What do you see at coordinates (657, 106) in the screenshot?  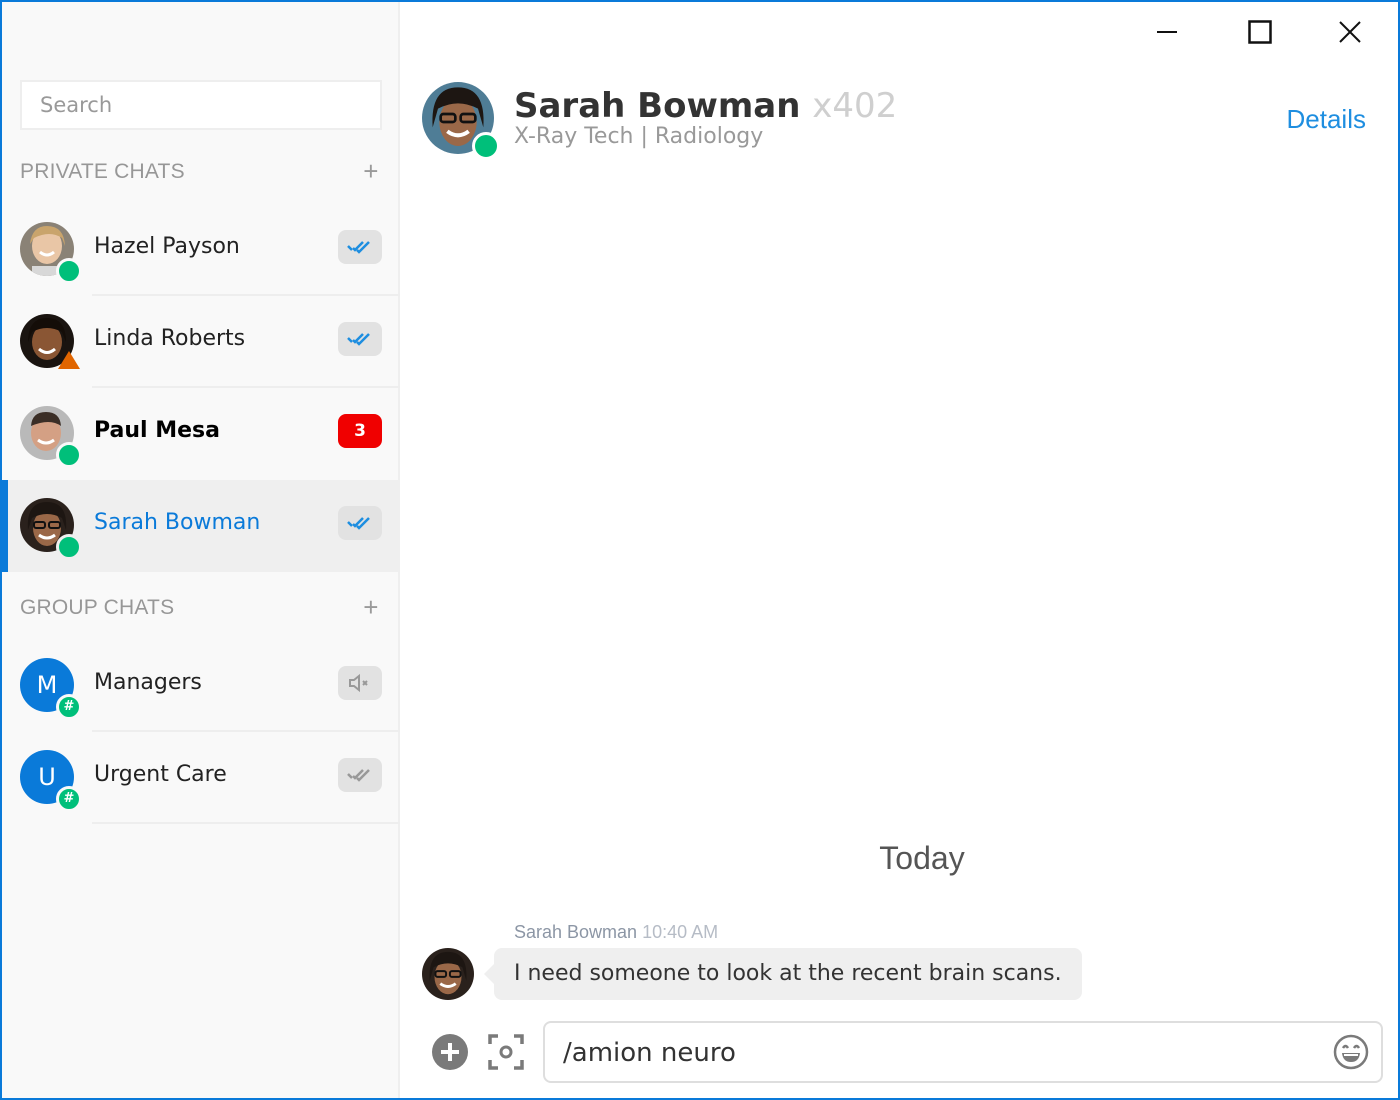 I see `contact-name: Sarah Bowman` at bounding box center [657, 106].